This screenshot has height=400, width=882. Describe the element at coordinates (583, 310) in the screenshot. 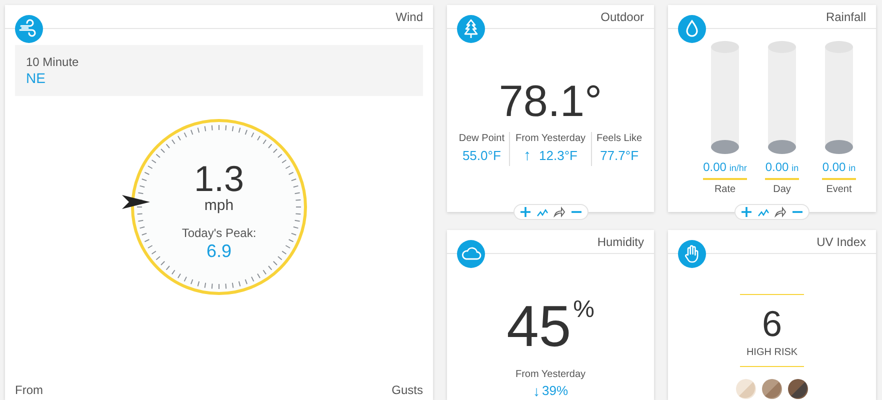

I see `percent-sign: %` at that location.